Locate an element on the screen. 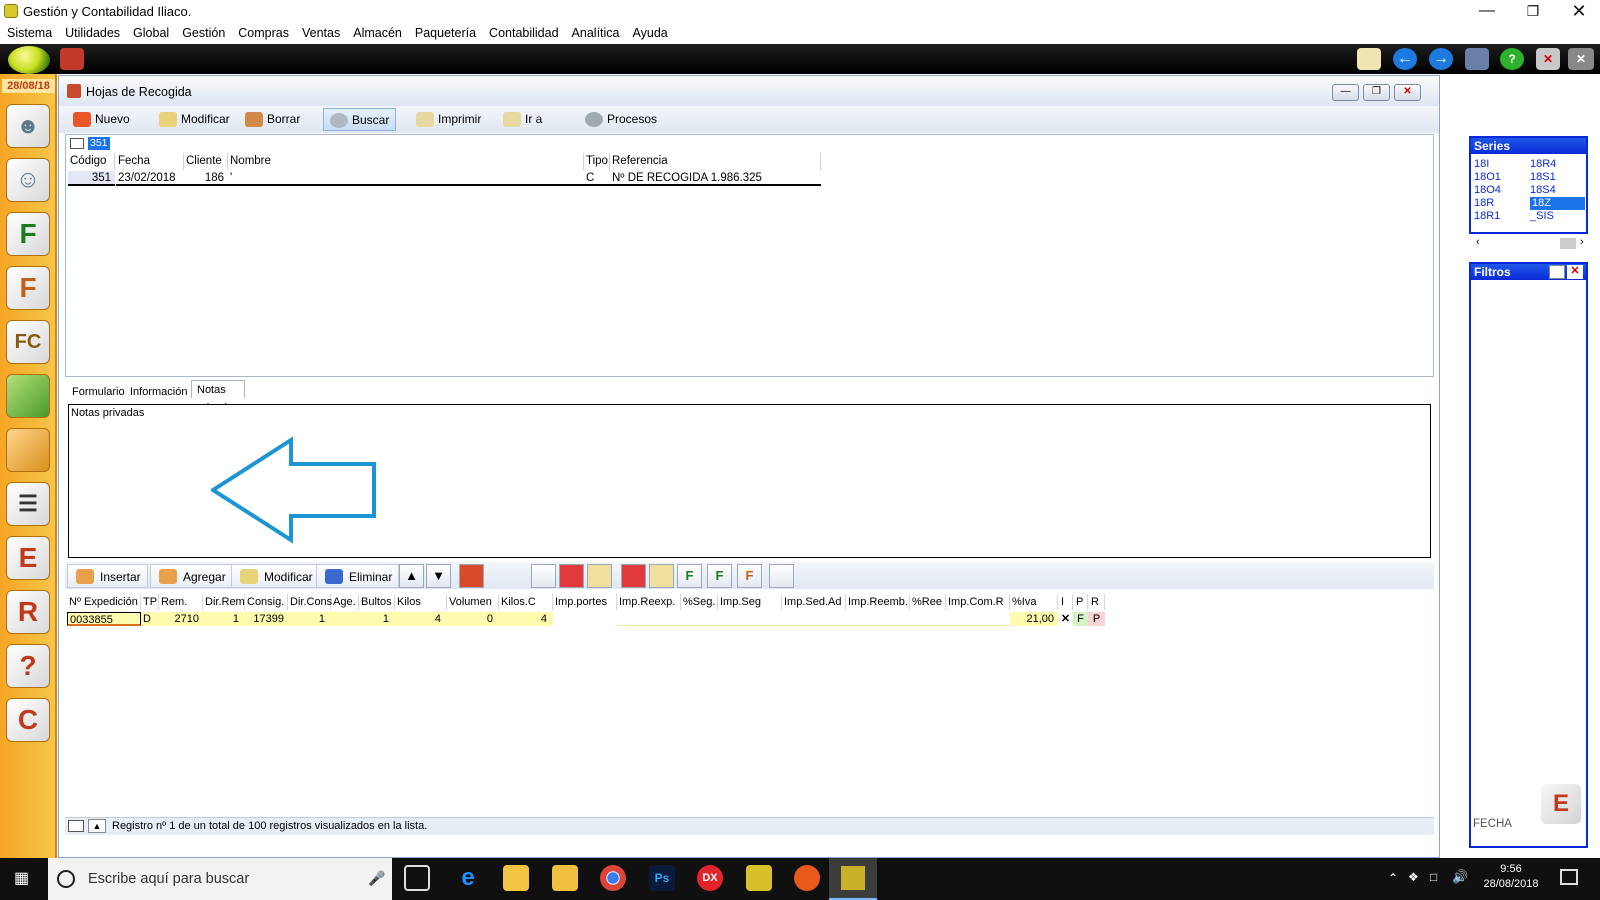 This screenshot has width=1600, height=900. box-e-icon: E is located at coordinates (28, 558).